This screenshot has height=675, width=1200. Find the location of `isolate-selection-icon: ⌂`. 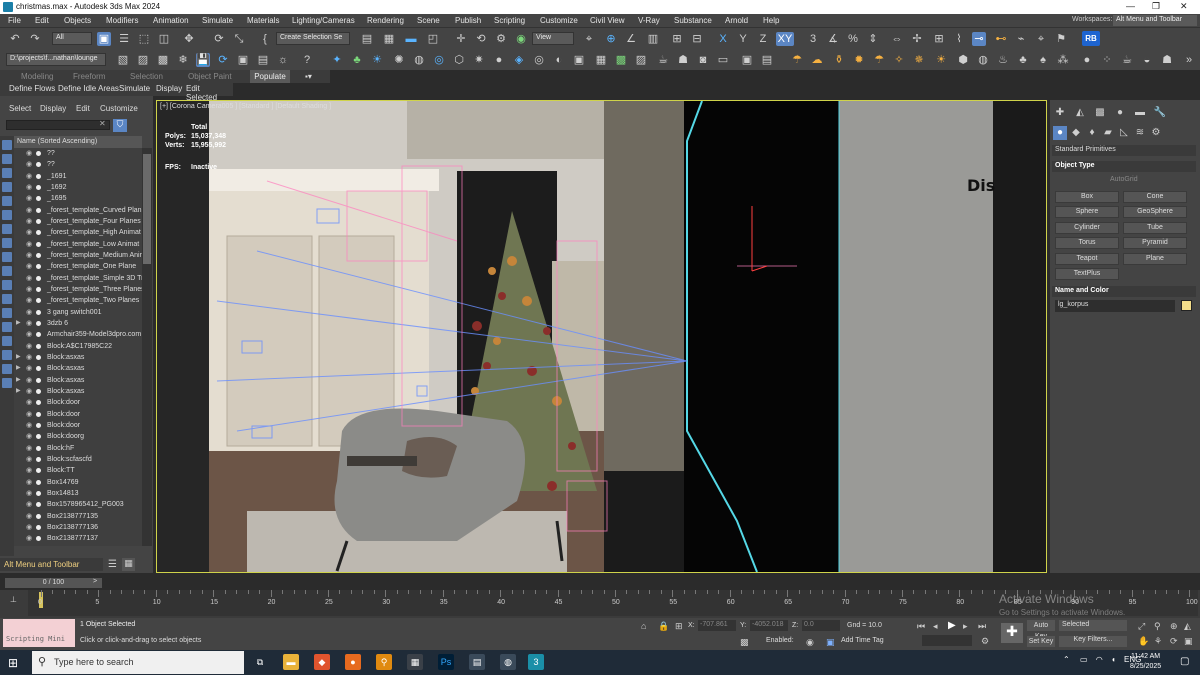

isolate-selection-icon: ⌂ is located at coordinates (643, 626).